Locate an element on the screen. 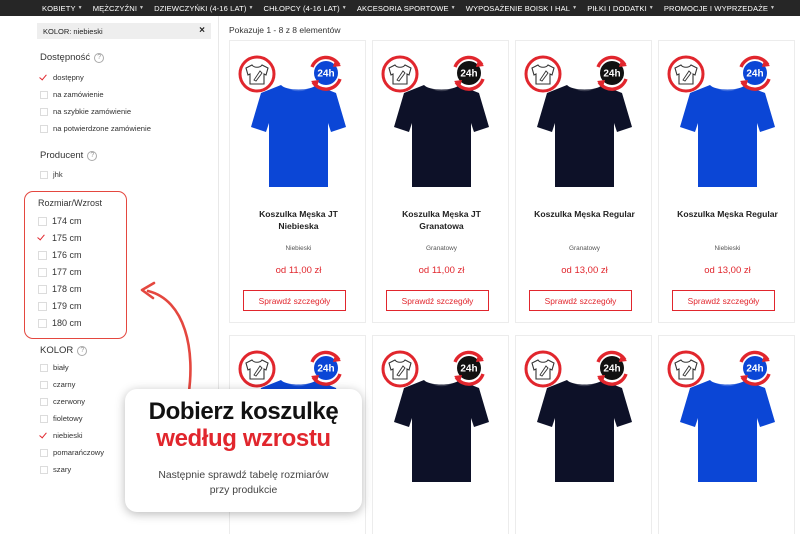  product-name: Koszulka Męska JT Niebieska is located at coordinates (298, 220).